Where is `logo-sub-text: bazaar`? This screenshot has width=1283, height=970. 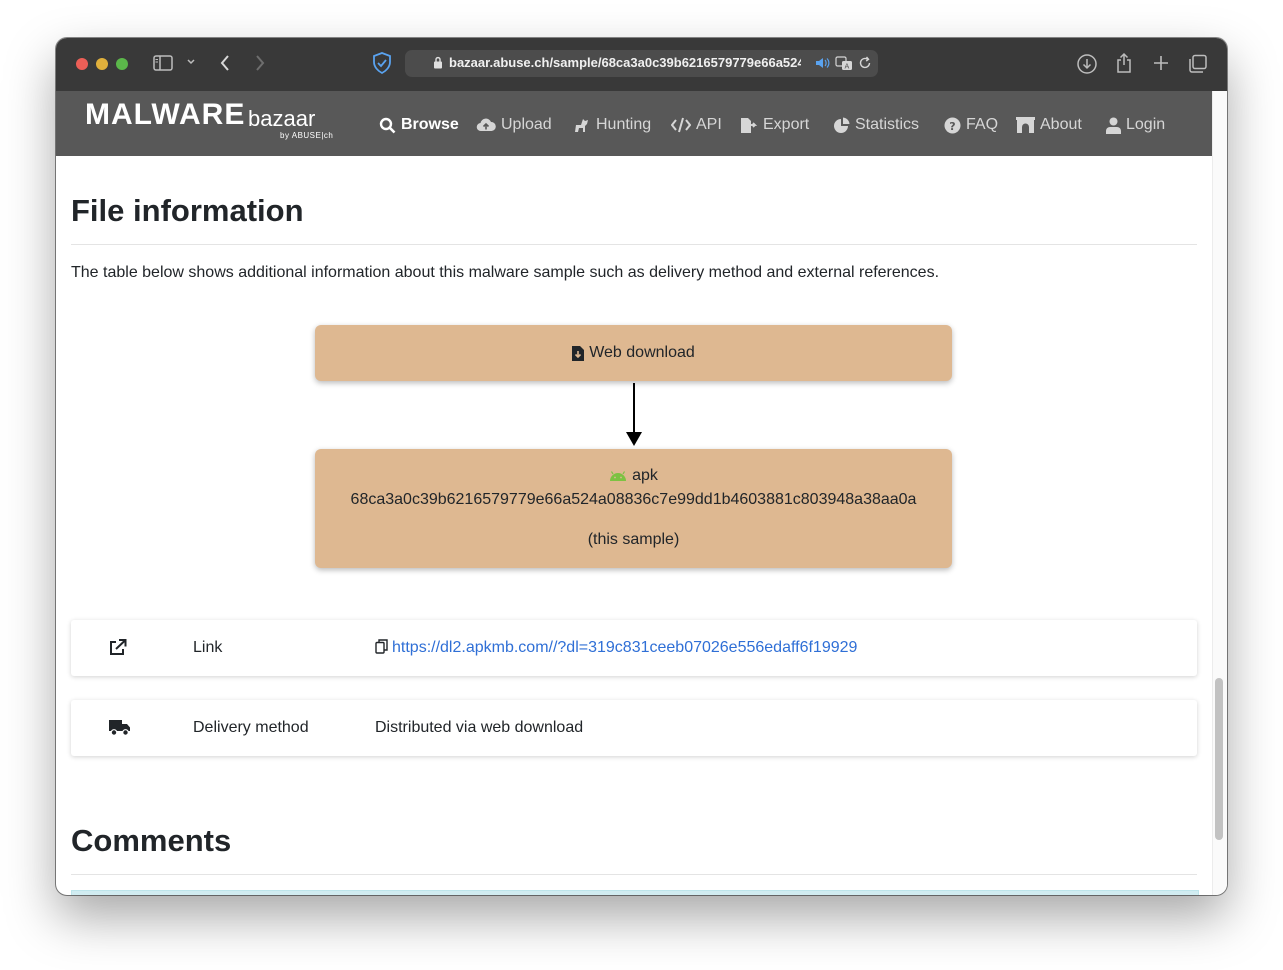 logo-sub-text: bazaar is located at coordinates (281, 119).